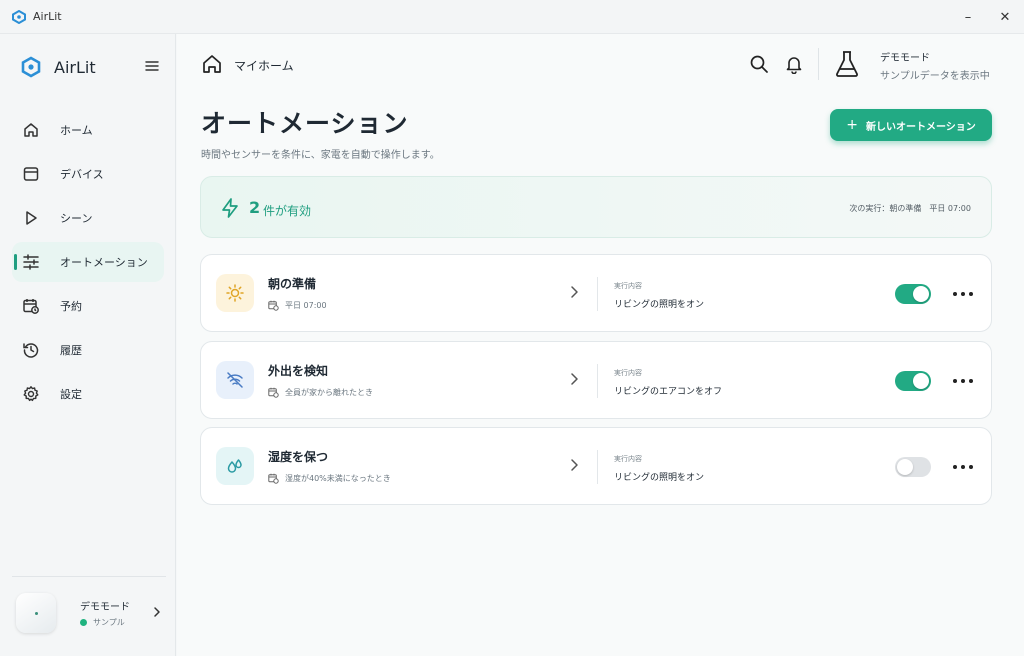 The width and height of the screenshot is (1024, 656). Describe the element at coordinates (1004, 17) in the screenshot. I see `close-window-button: ✕` at that location.